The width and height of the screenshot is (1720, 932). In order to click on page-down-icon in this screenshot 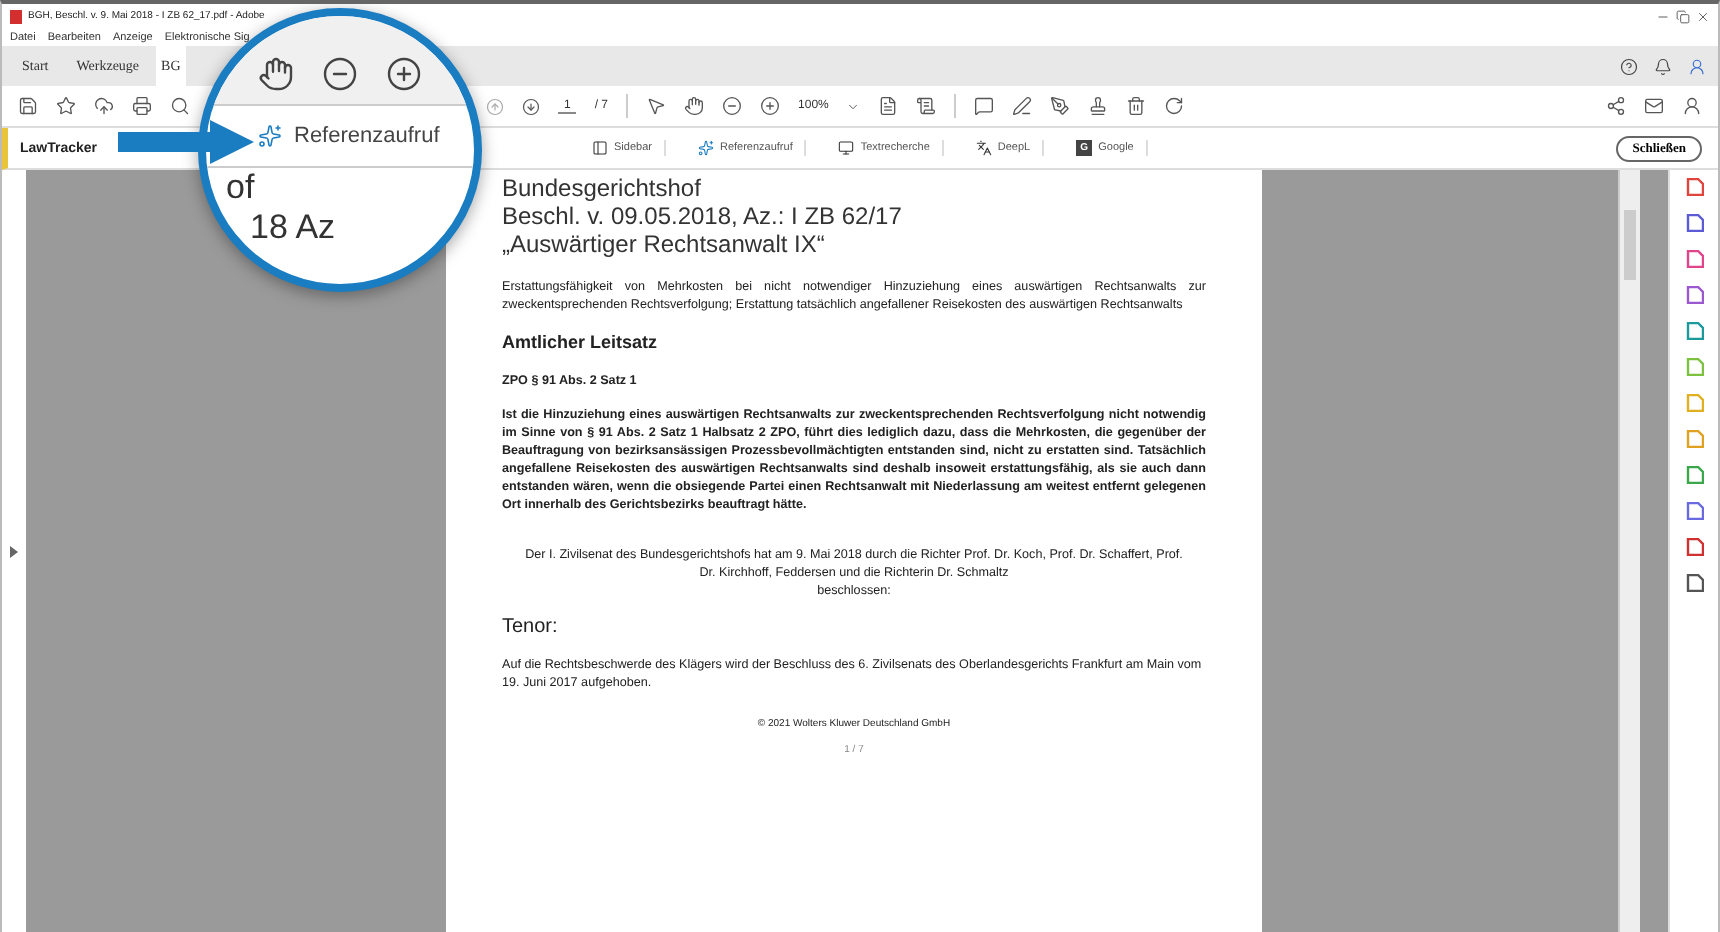, I will do `click(531, 106)`.